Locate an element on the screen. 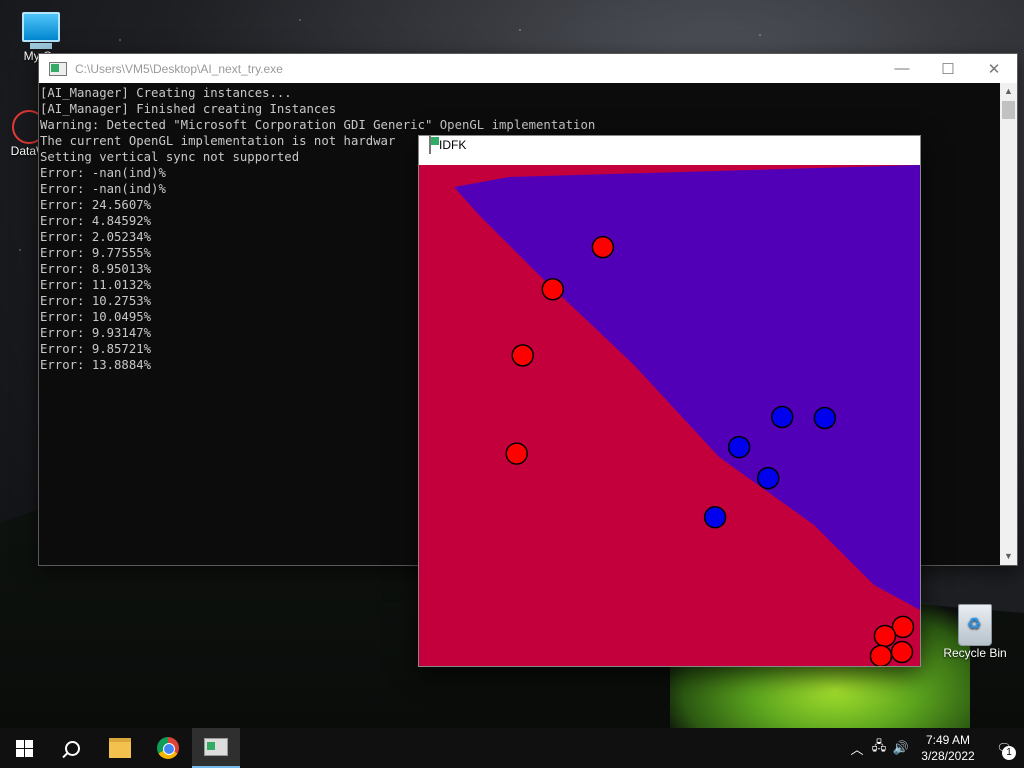 The height and width of the screenshot is (768, 1024). search-icon is located at coordinates (72, 748).